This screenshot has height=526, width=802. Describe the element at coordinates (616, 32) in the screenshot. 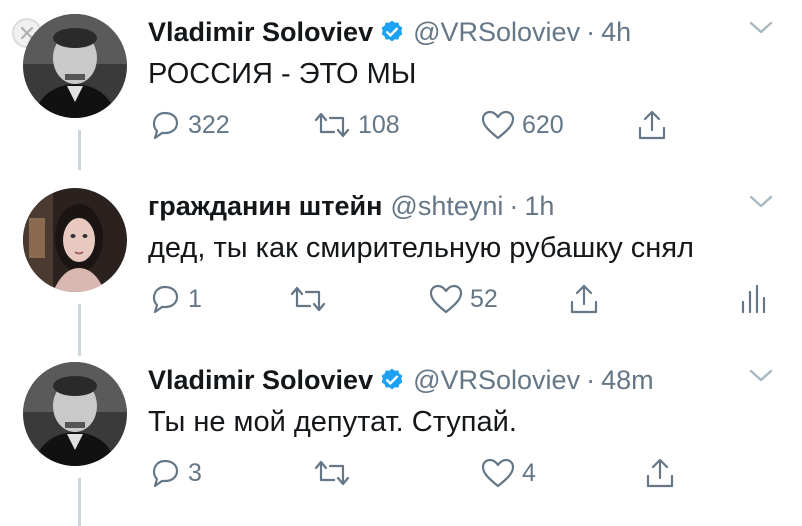

I see `timestamp: 4h` at that location.